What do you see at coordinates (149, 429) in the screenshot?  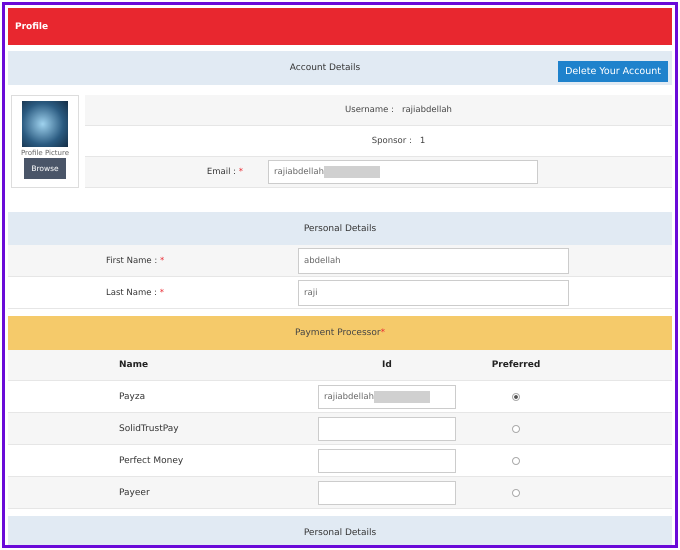 I see `table-cell-text: SolidTrustPay` at bounding box center [149, 429].